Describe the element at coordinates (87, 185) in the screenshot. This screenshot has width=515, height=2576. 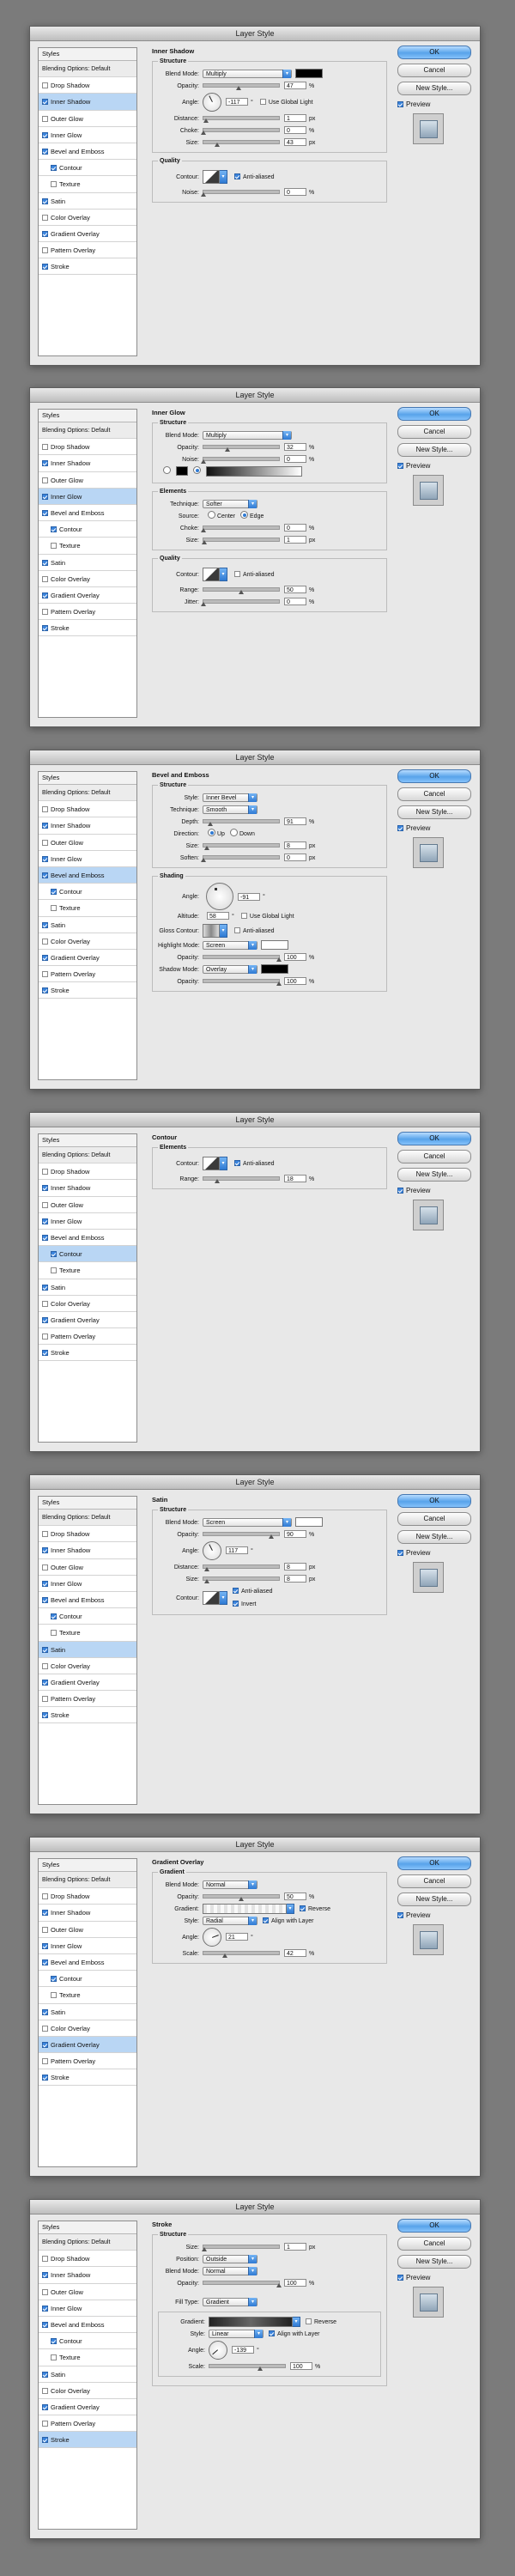
I see `style-item-texture: Texture` at that location.